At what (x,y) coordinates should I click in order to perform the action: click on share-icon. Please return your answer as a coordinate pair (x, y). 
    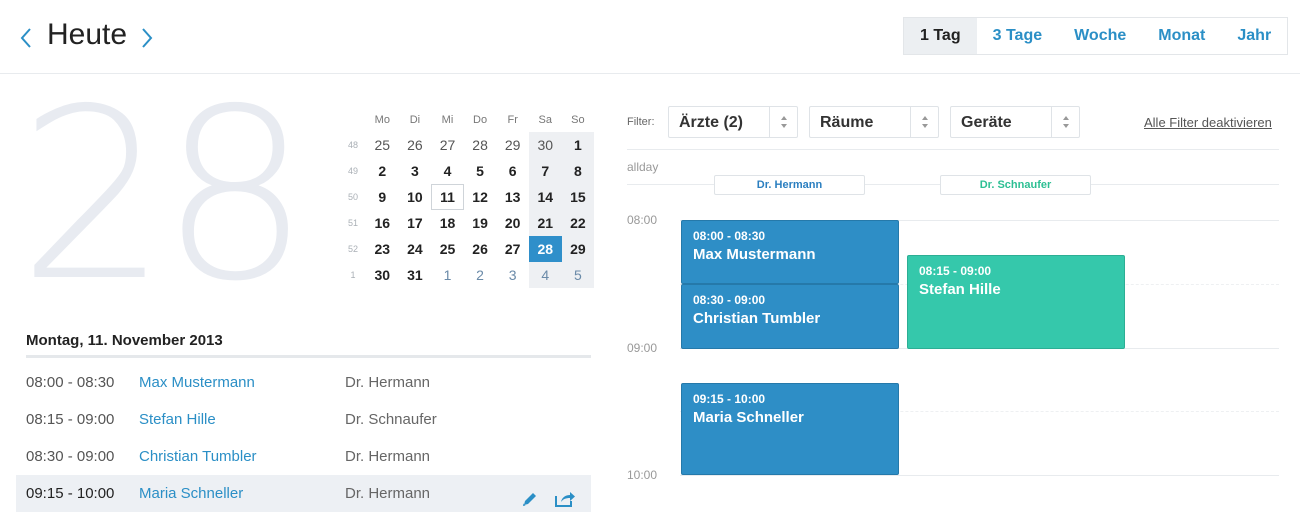
    Looking at the image, I should click on (565, 496).